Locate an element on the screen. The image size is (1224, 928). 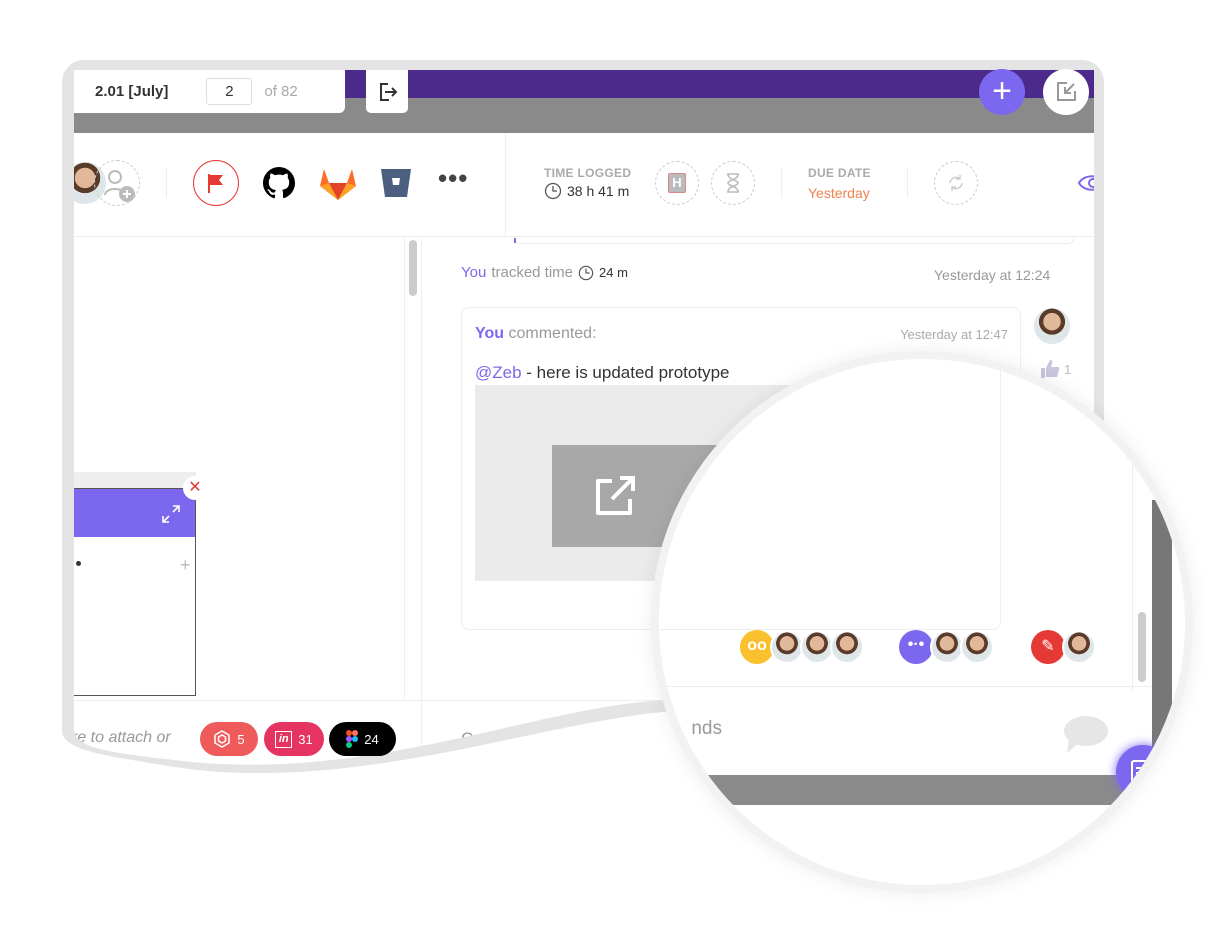
reaction-eyes-icon: oo is located at coordinates (757, 647).